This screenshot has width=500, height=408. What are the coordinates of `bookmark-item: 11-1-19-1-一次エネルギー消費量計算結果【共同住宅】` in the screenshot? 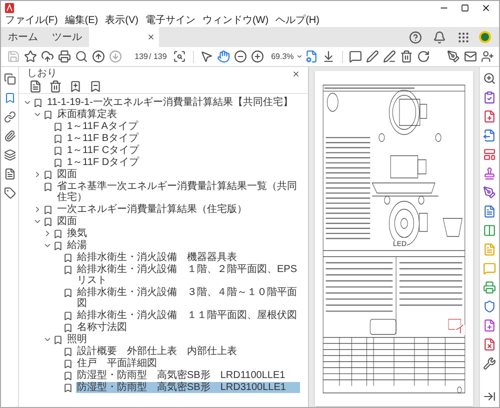 It's located at (170, 102).